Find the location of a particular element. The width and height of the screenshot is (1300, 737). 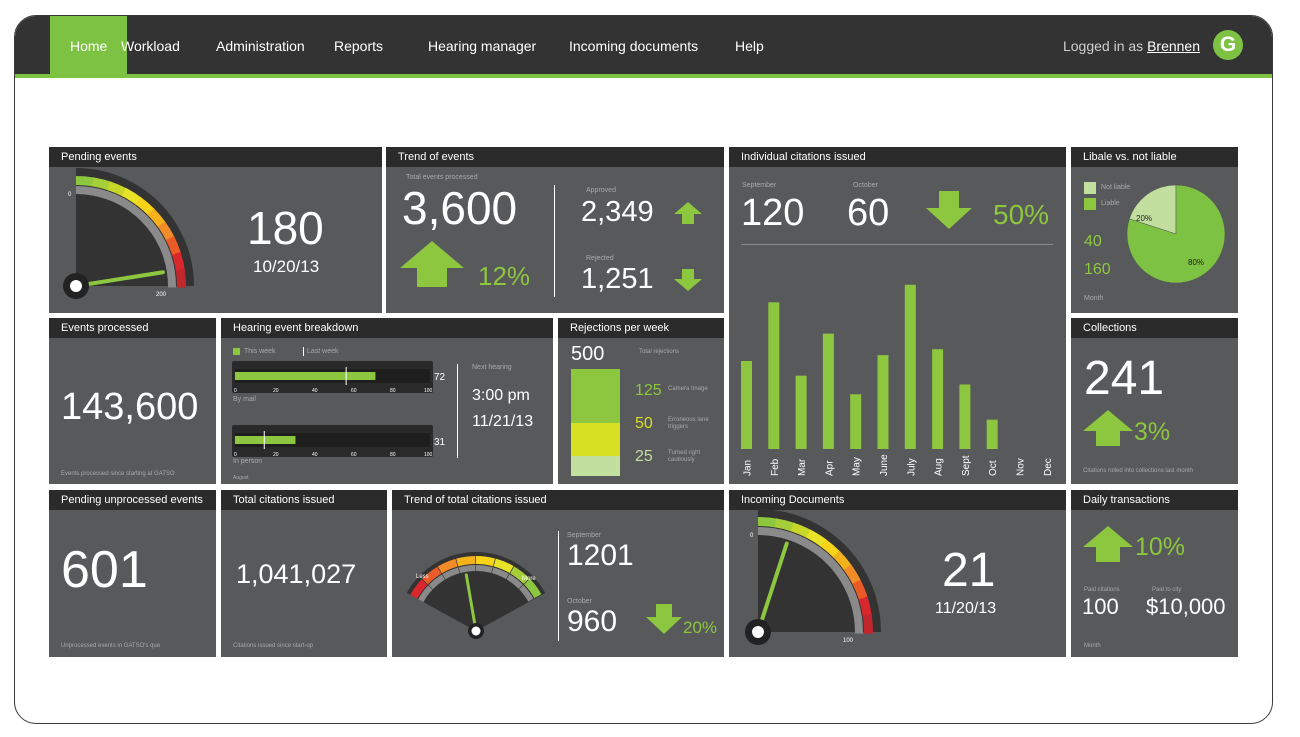

bar1-value: 72 is located at coordinates (440, 377).